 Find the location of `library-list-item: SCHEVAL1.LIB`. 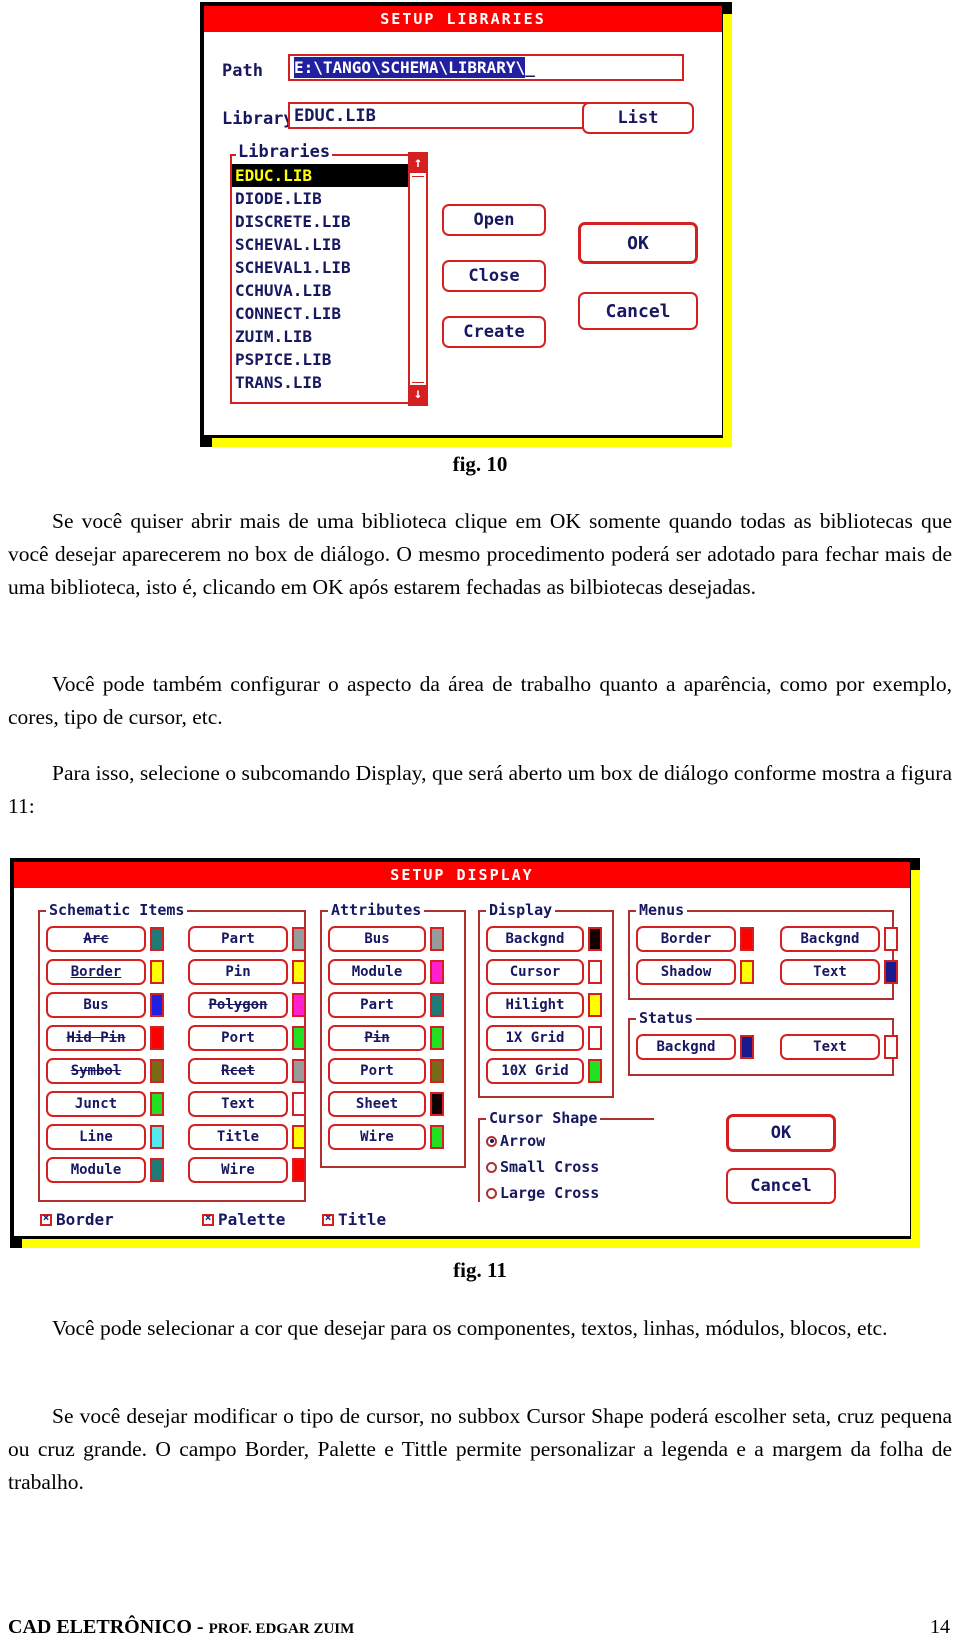

library-list-item: SCHEVAL1.LIB is located at coordinates (320, 267).